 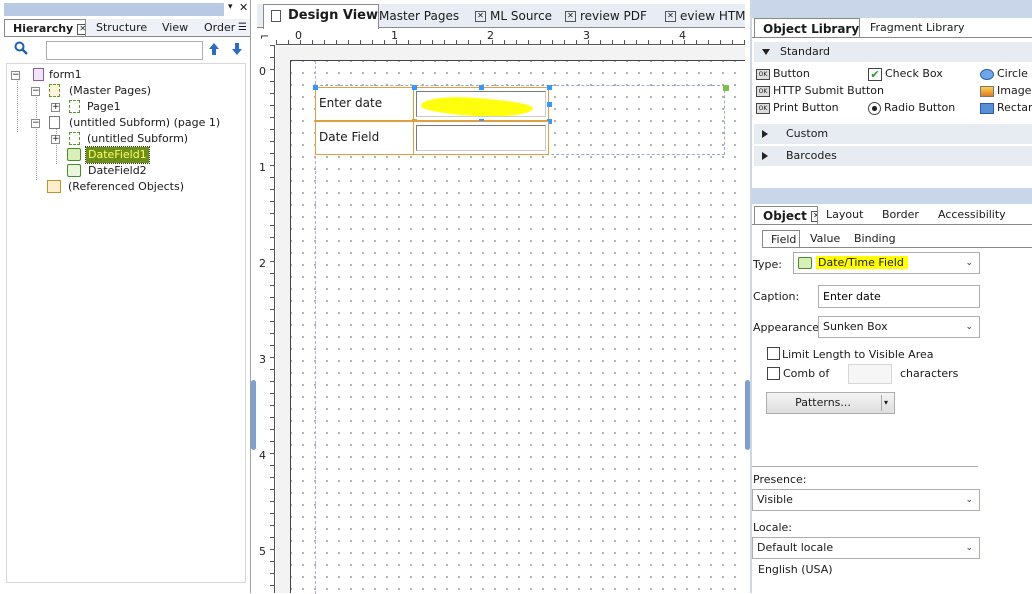 I want to click on search-input, so click(x=124, y=50).